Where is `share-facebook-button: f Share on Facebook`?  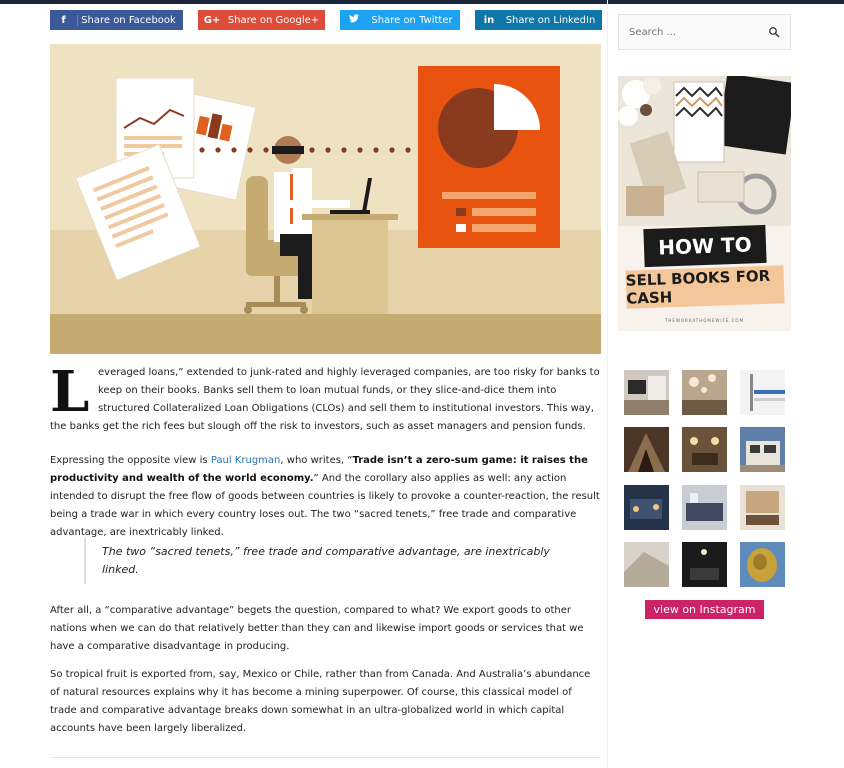
share-facebook-button: f Share on Facebook is located at coordinates (116, 20).